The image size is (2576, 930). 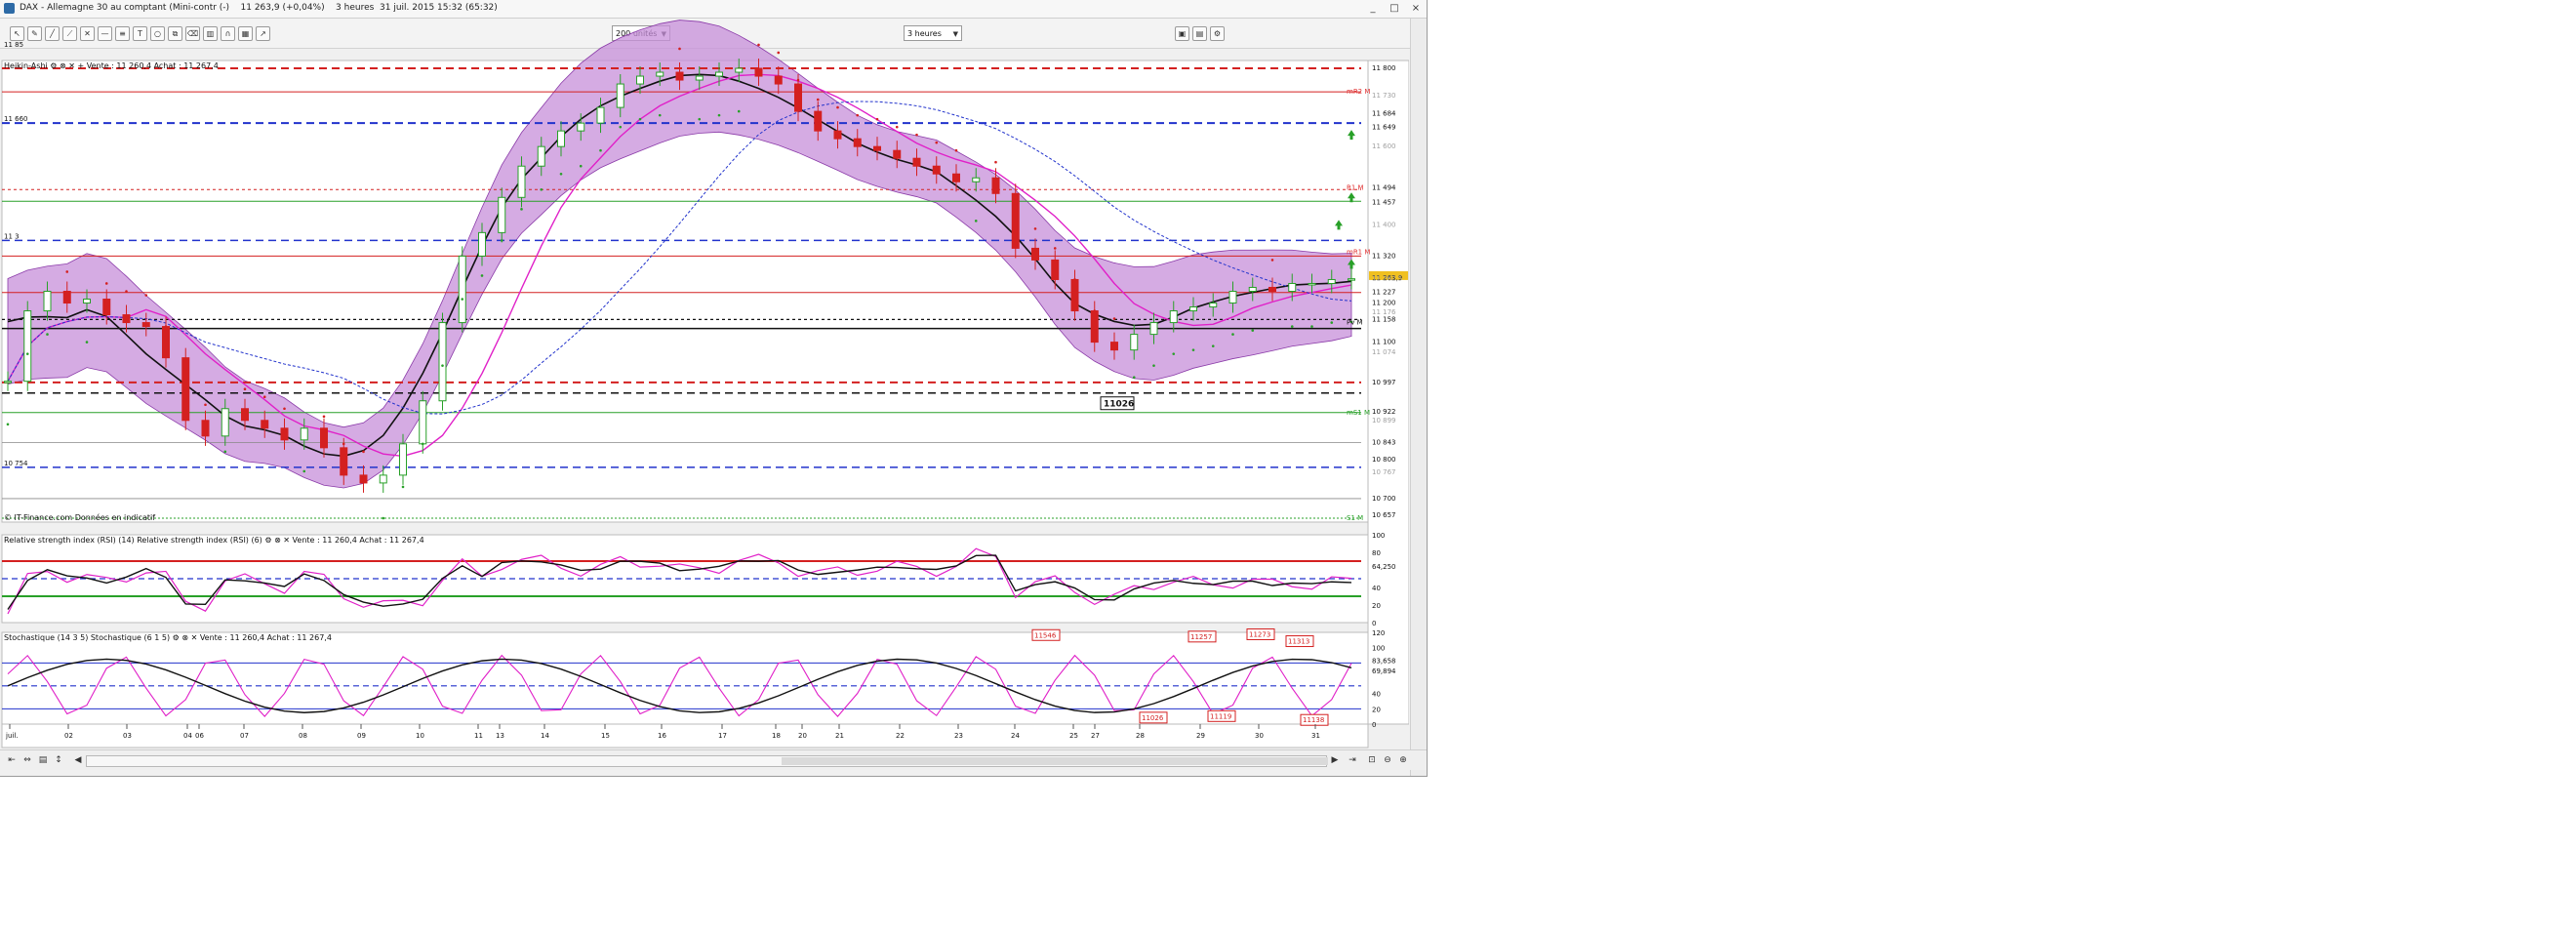 What do you see at coordinates (707, 761) in the screenshot?
I see `horizontal-scrollbar` at bounding box center [707, 761].